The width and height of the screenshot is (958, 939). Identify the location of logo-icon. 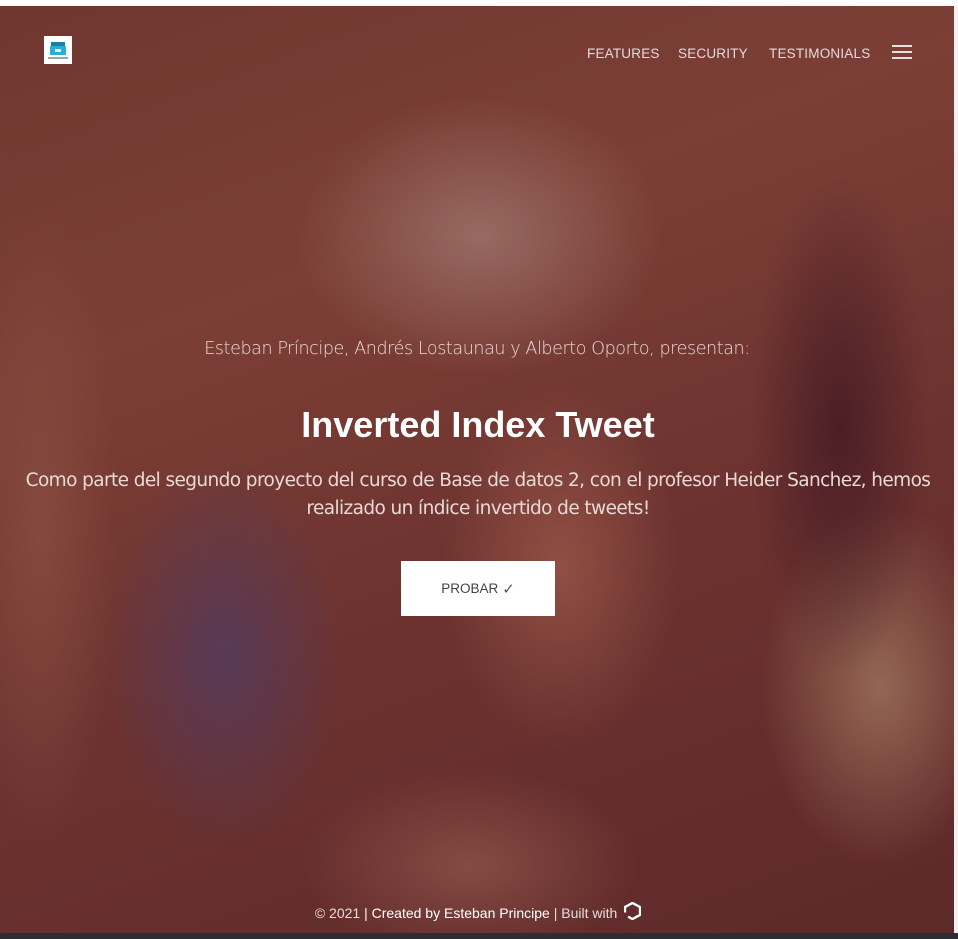
(58, 50).